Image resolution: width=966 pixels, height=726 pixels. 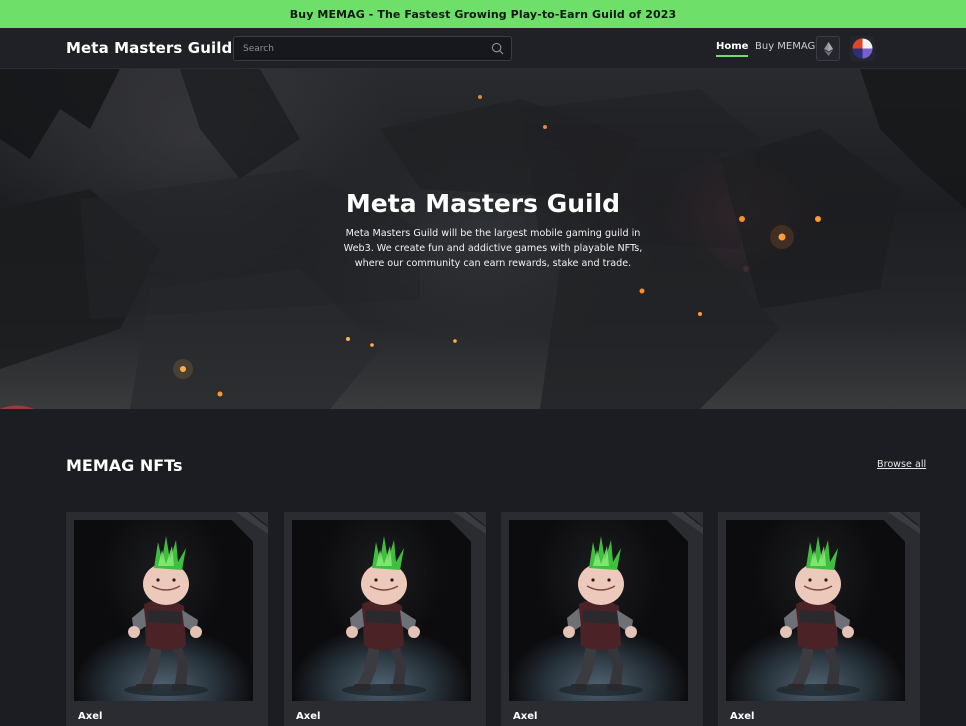 What do you see at coordinates (497, 48) in the screenshot?
I see `search-icon` at bounding box center [497, 48].